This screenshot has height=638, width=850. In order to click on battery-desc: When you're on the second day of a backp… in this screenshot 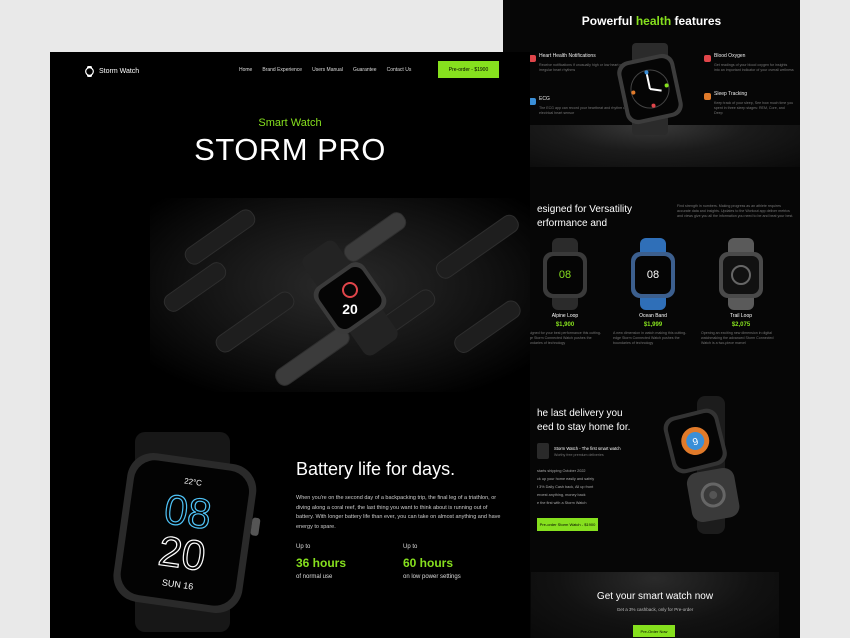, I will do `click(398, 512)`.